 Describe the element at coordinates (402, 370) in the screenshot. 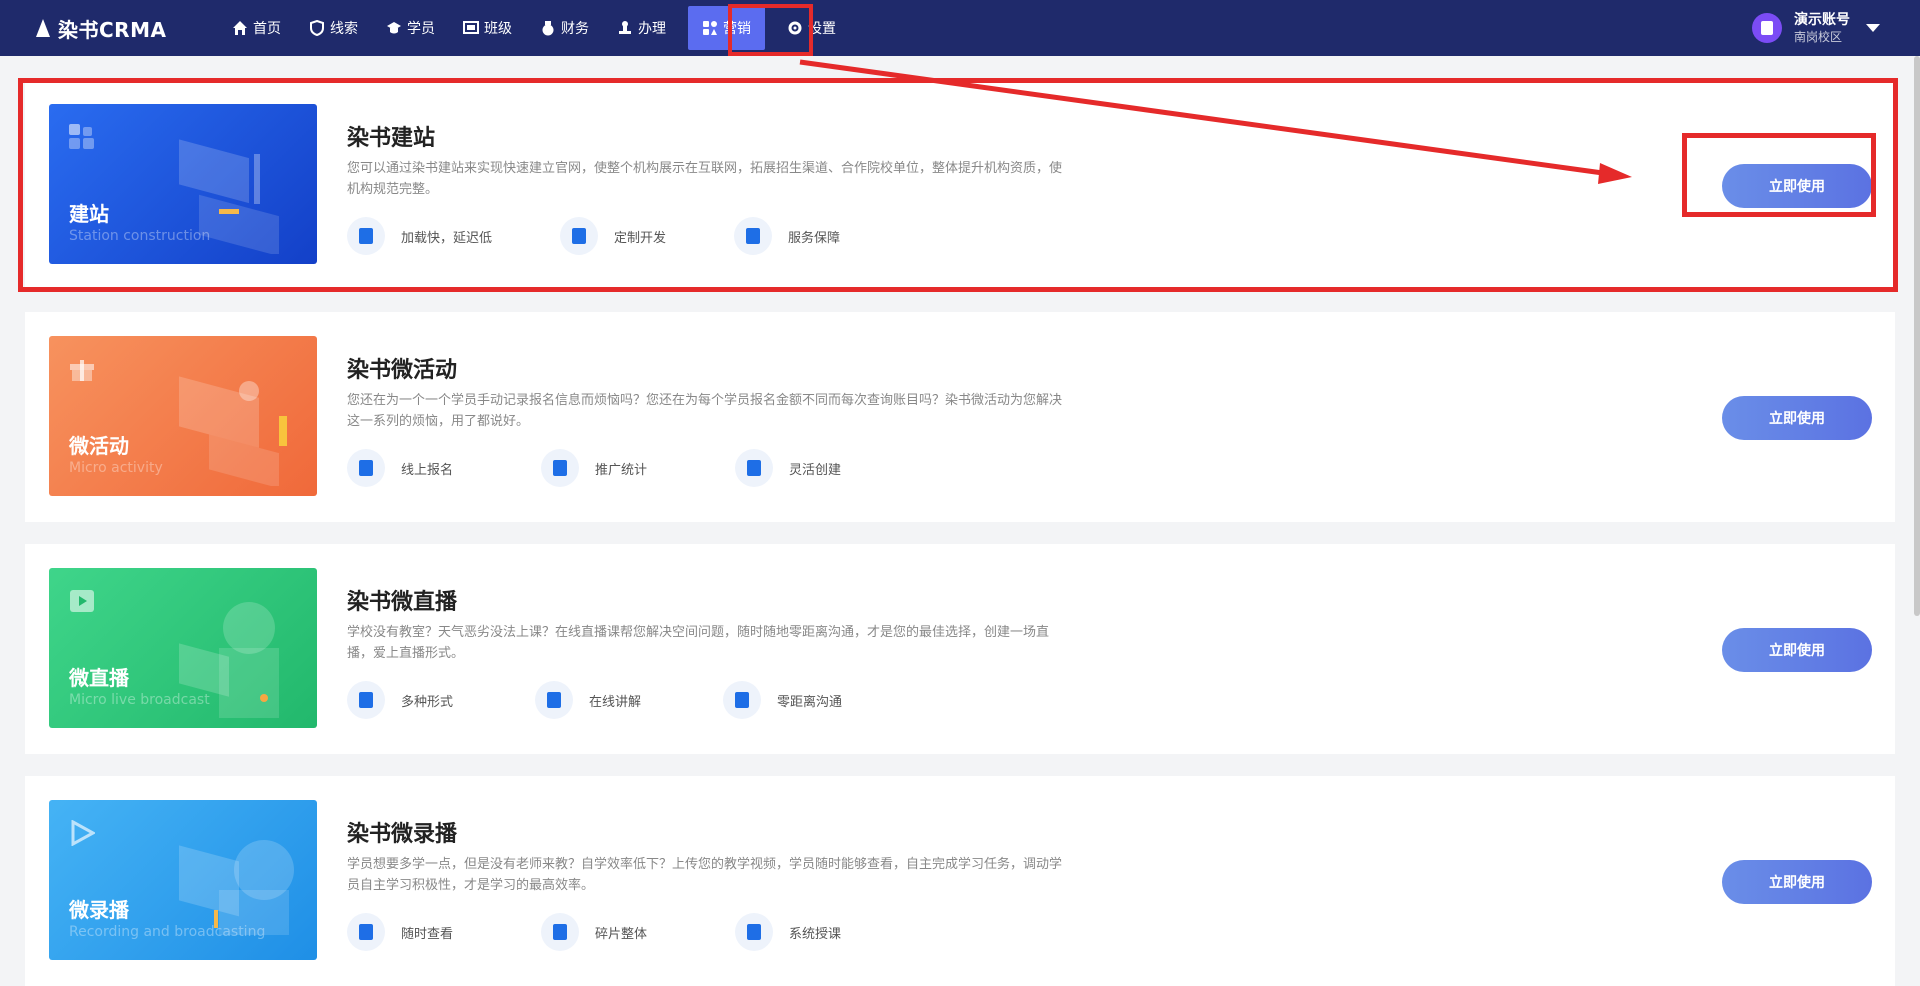

I see `card-title: 染书微活动` at that location.